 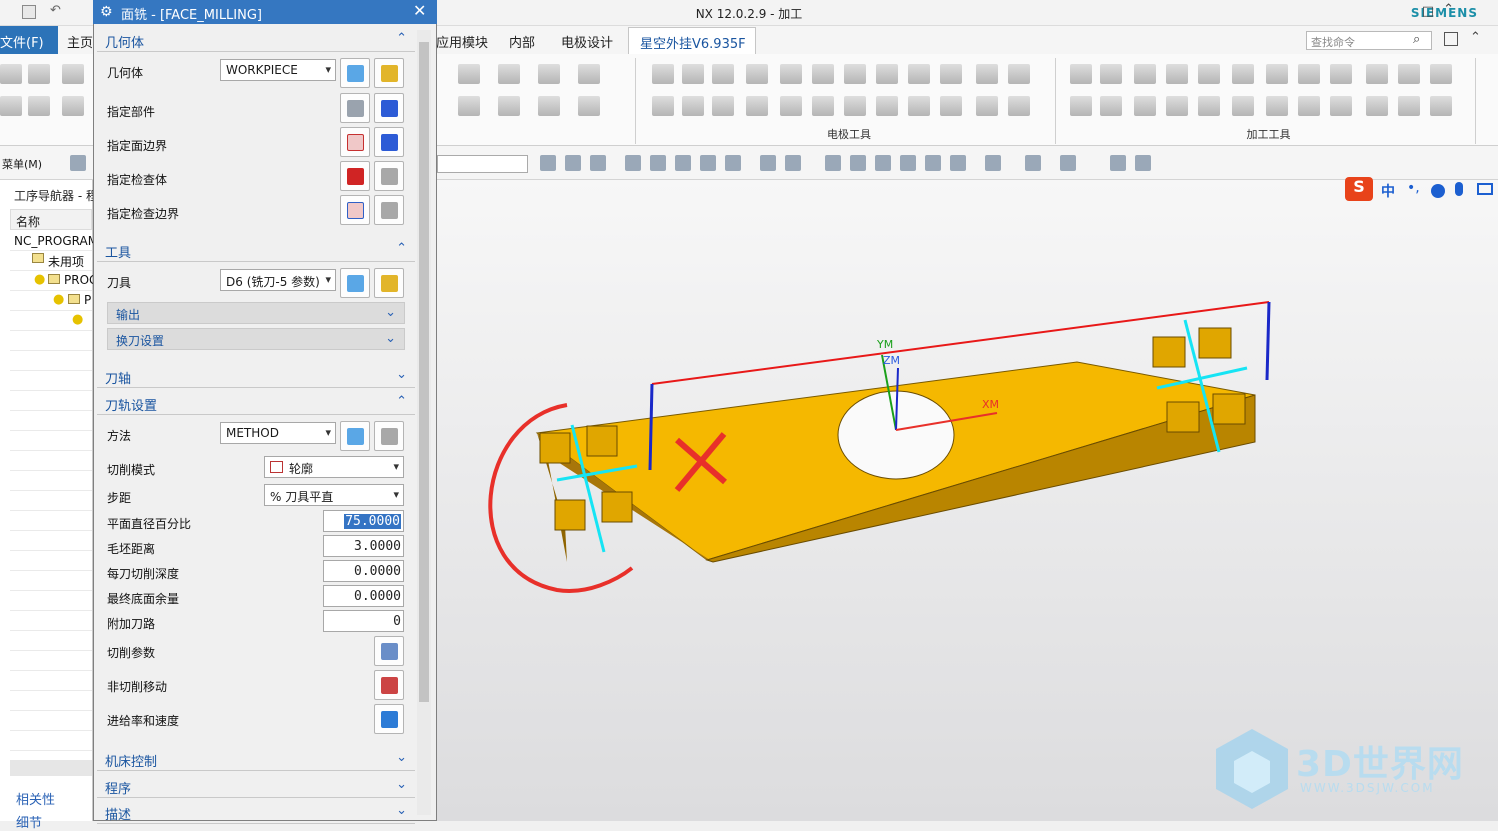 I want to click on geometry-new-button, so click(x=355, y=73).